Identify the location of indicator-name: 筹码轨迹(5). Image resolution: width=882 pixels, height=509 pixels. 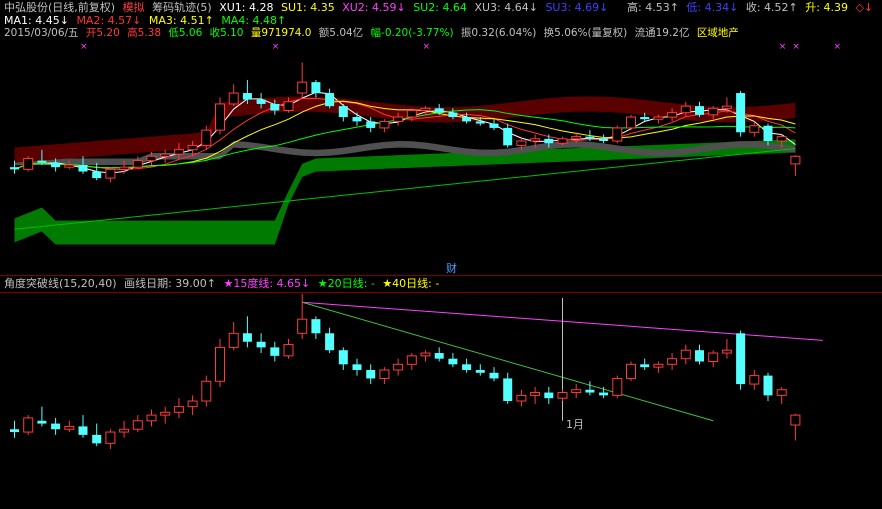
(182, 7).